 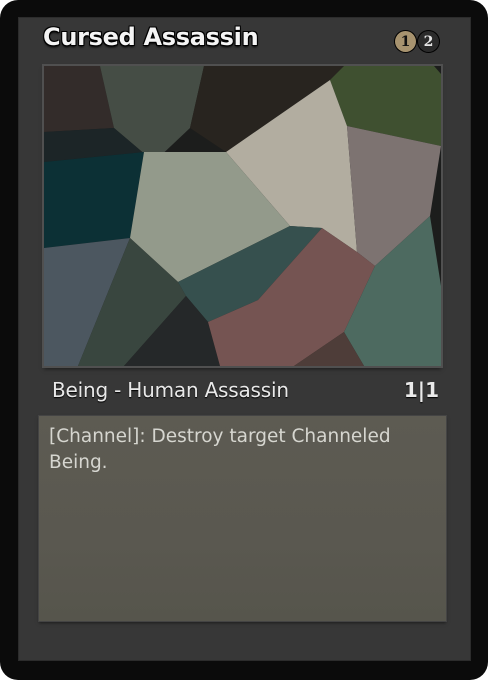 I want to click on card-name: Cursed Assassin, so click(x=151, y=37).